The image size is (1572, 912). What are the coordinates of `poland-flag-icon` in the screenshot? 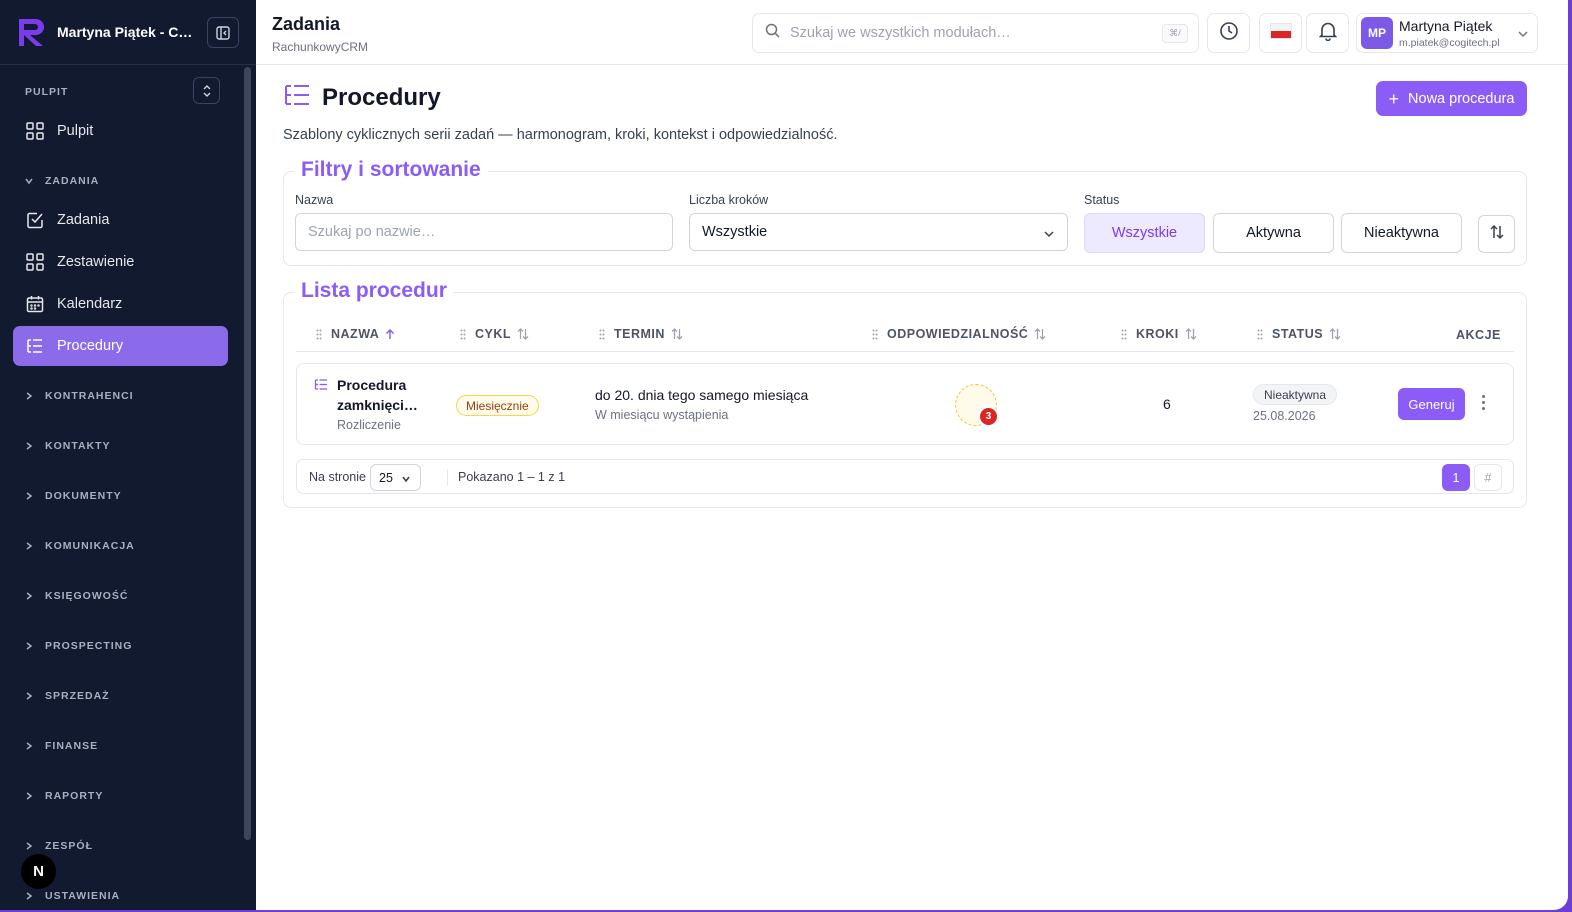 It's located at (1280, 33).